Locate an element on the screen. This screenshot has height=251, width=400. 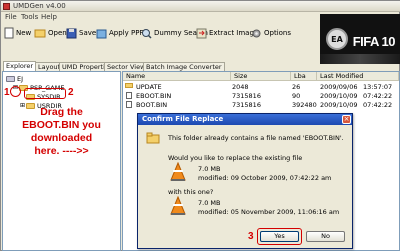
new-file-size: 7.0 MB is located at coordinates (209, 203).